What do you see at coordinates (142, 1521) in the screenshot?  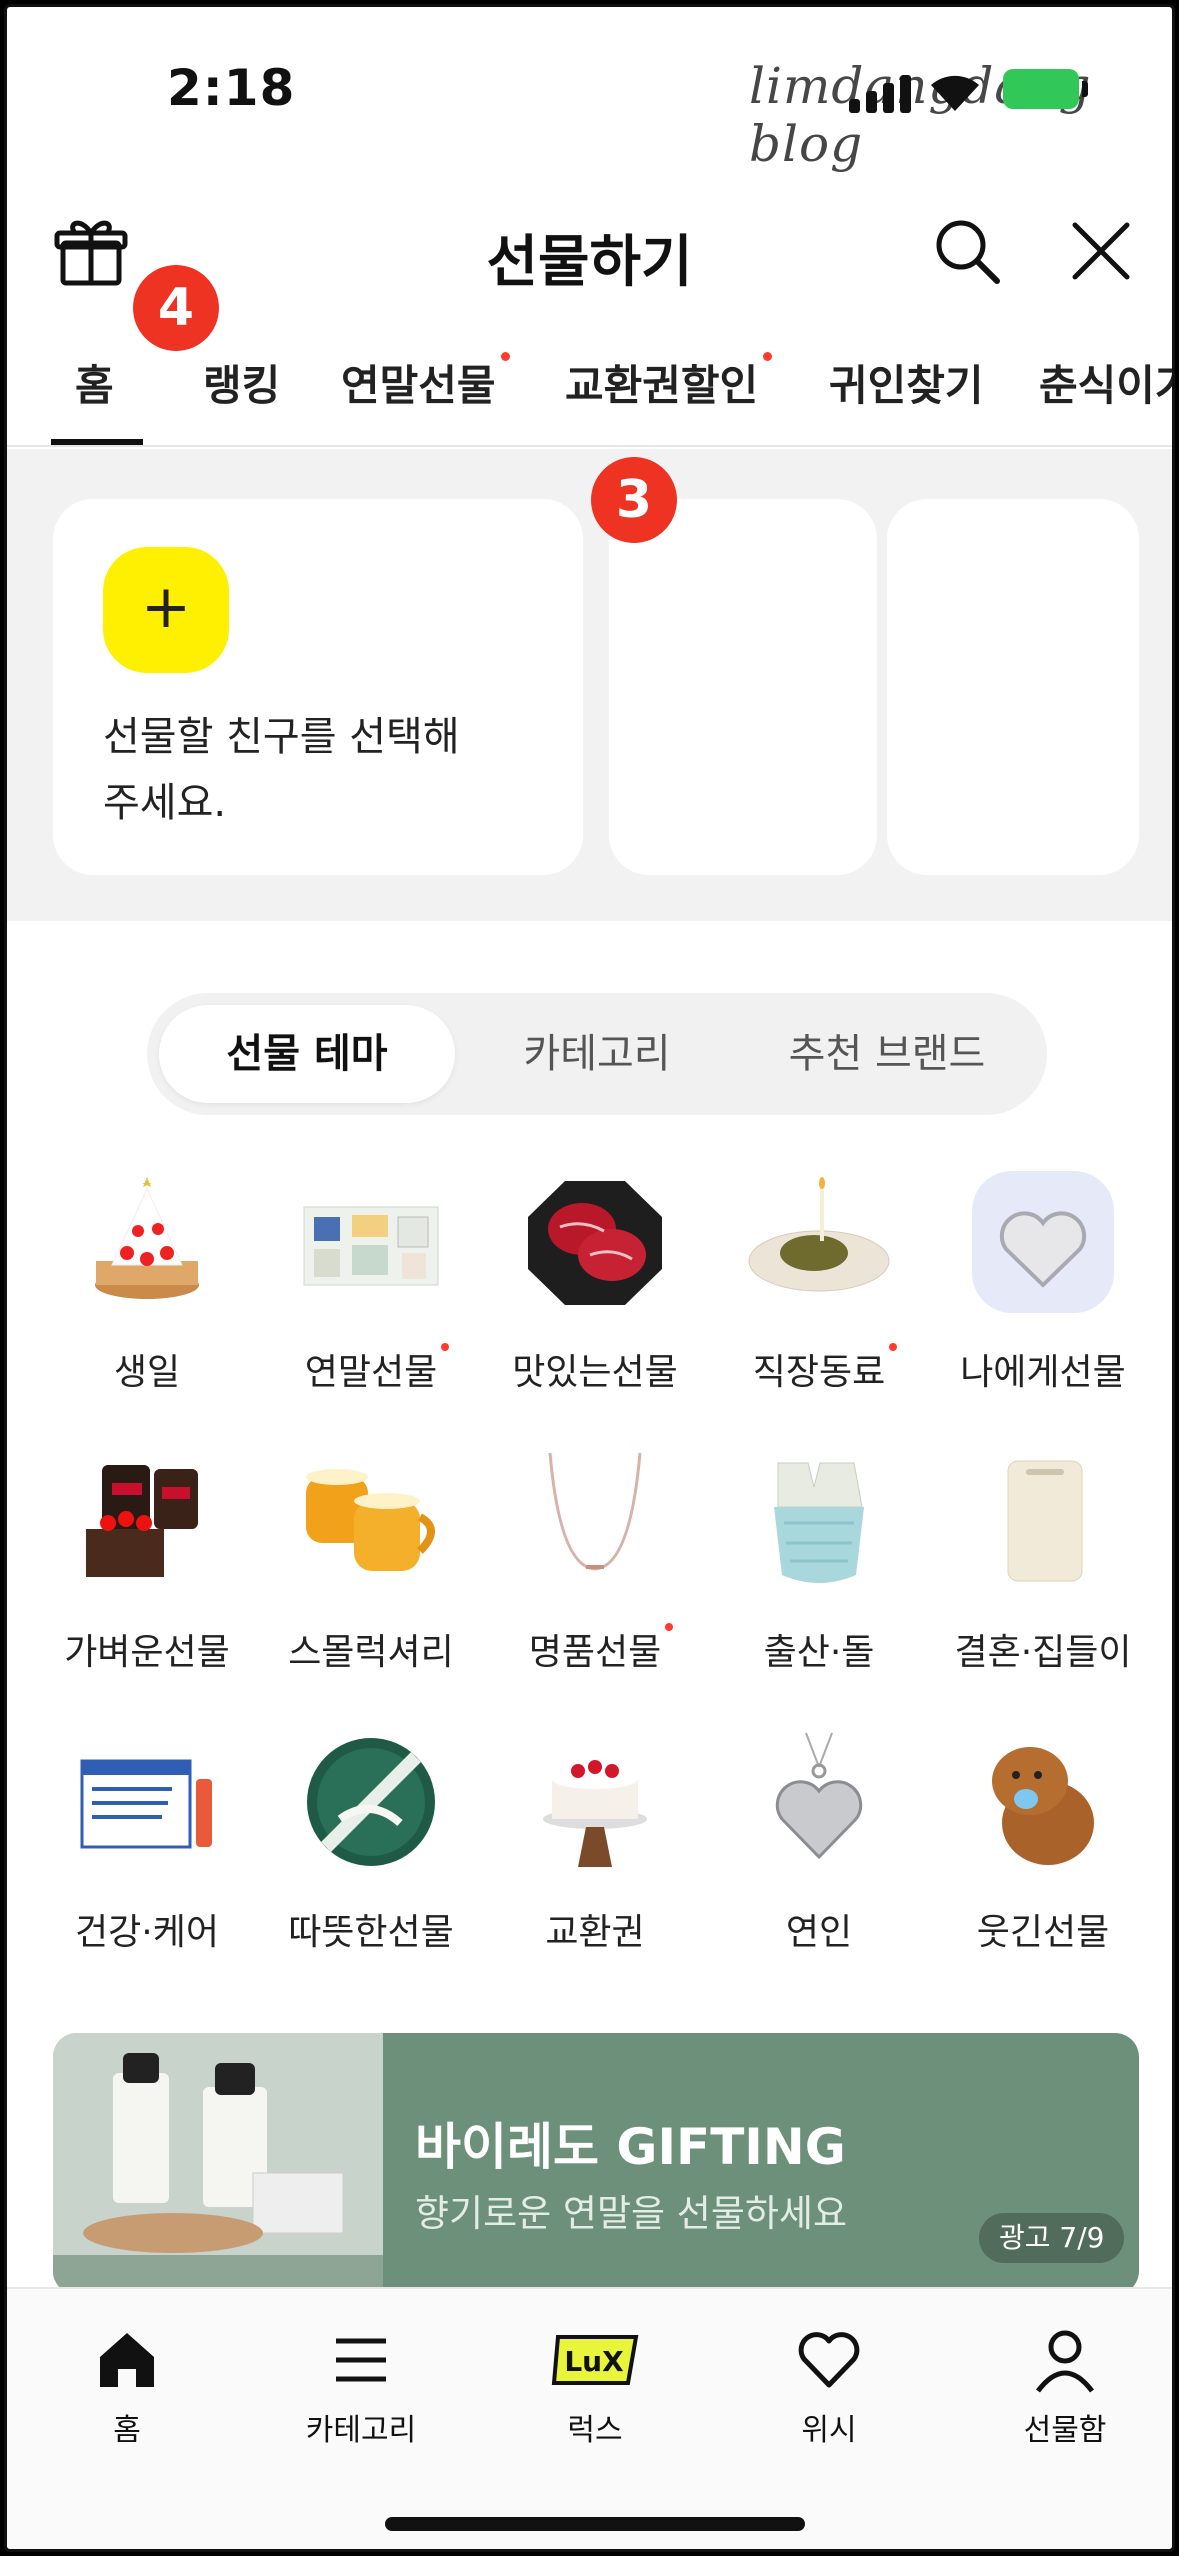 I see `coffee-cake-icon` at bounding box center [142, 1521].